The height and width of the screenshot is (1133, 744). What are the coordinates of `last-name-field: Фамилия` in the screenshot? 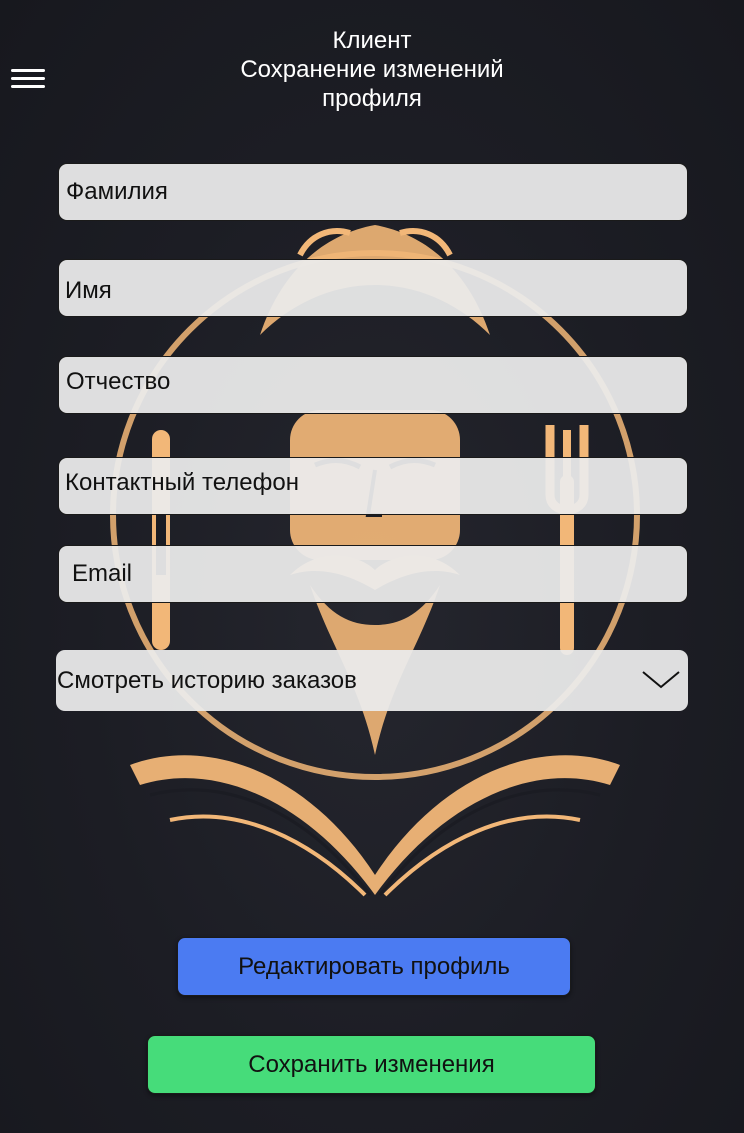 It's located at (373, 192).